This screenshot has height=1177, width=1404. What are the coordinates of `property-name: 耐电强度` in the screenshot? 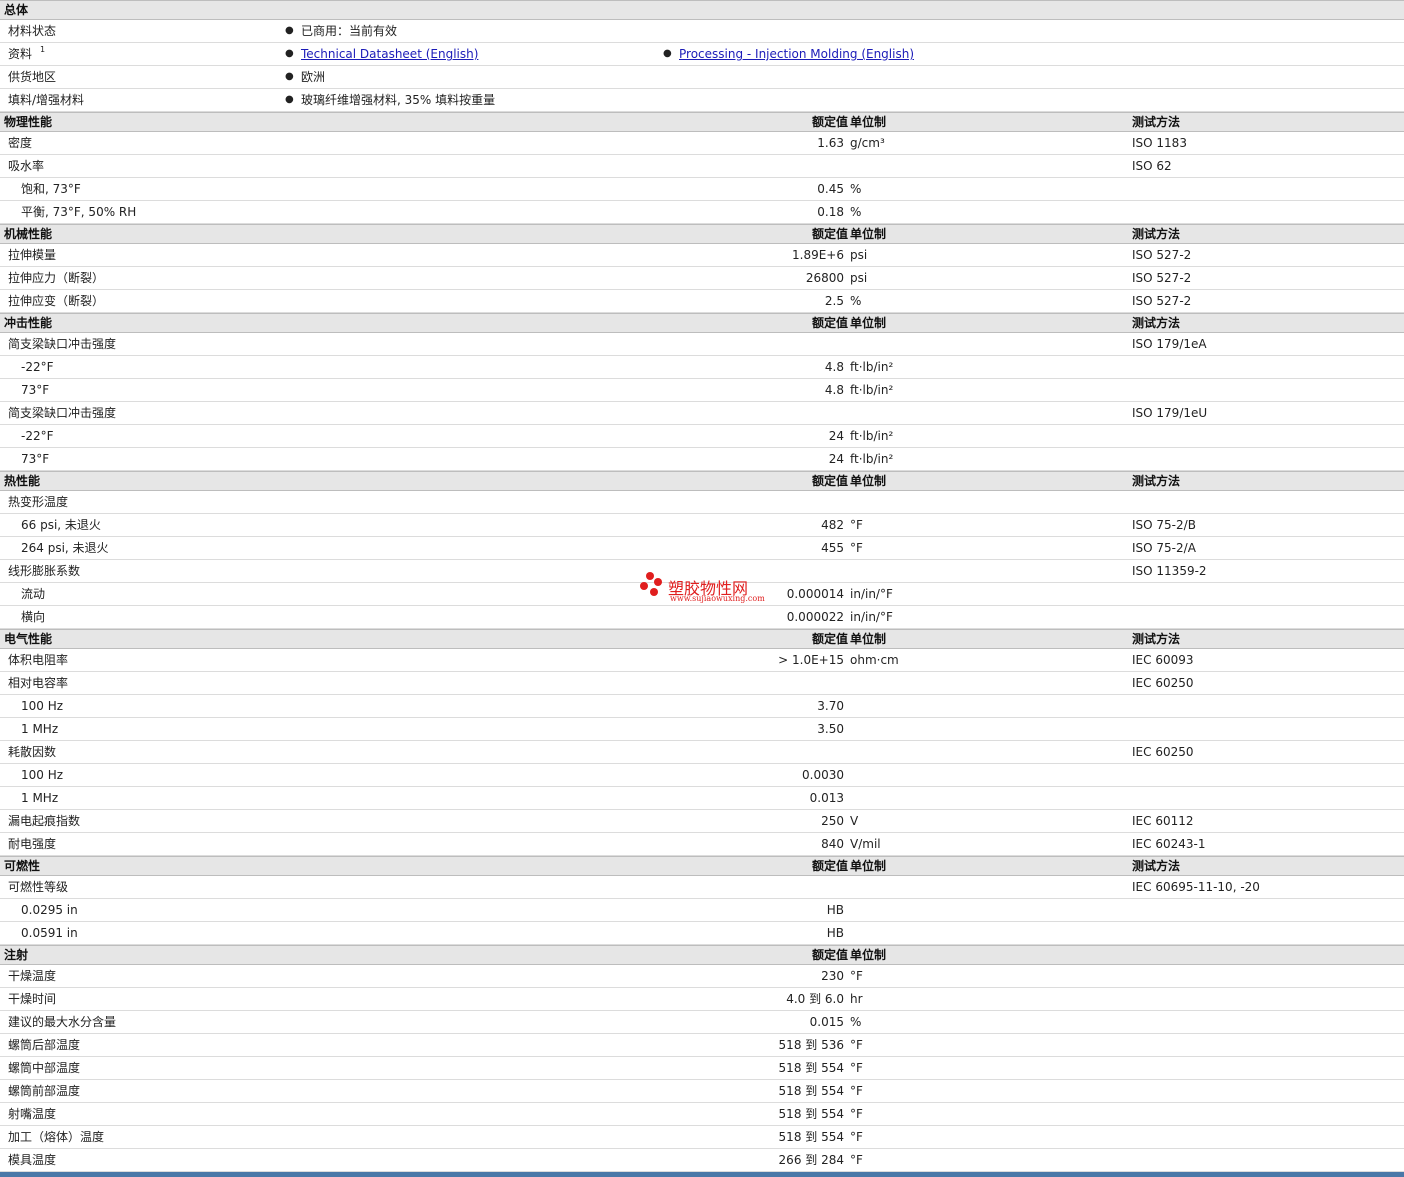 It's located at (32, 844).